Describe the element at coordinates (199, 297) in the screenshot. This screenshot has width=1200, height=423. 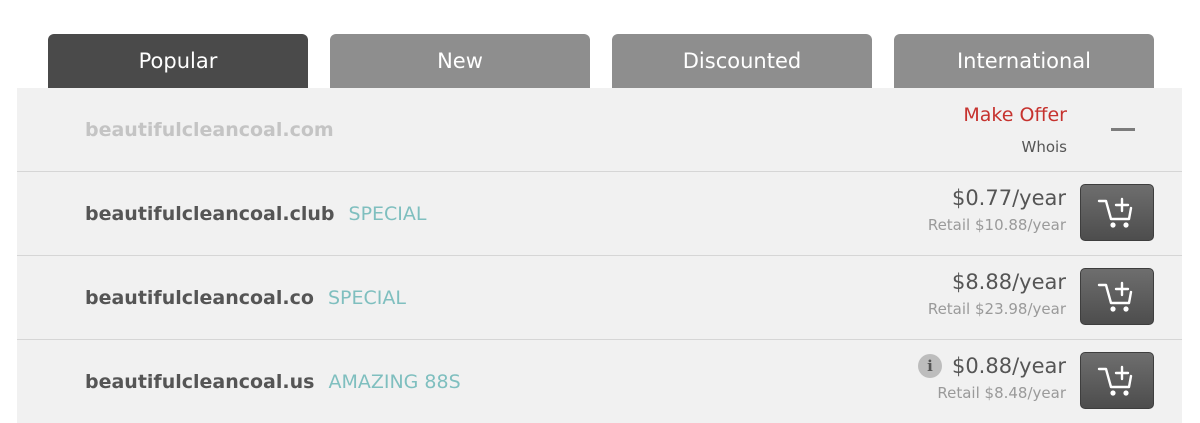
I see `domain-name-text: beautifulcleancoal.co` at that location.